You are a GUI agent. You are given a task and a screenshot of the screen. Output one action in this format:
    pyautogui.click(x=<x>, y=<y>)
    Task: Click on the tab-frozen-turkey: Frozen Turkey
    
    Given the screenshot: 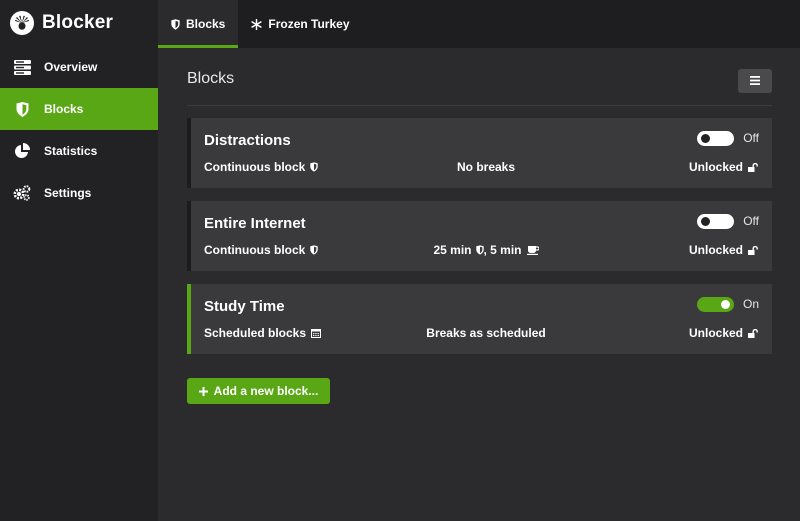 What is the action you would take?
    pyautogui.click(x=300, y=24)
    